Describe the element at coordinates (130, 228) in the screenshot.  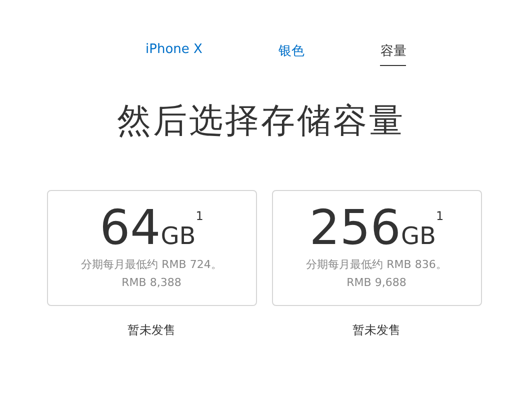
I see `capacity-number: 64` at that location.